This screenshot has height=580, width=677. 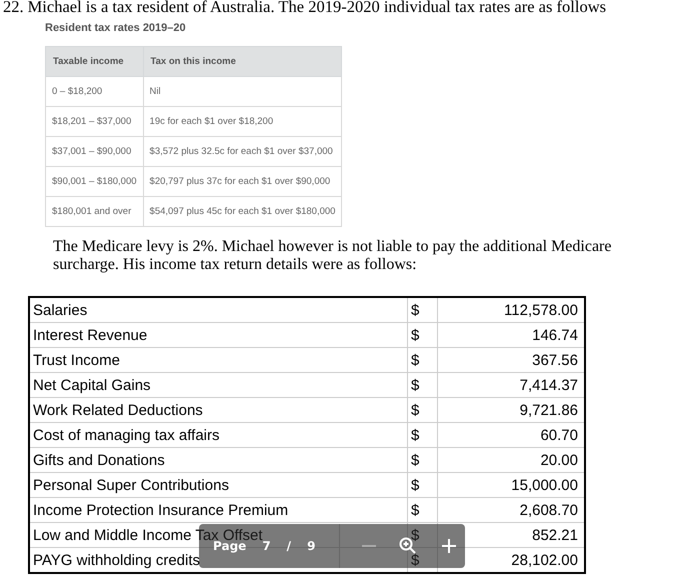 What do you see at coordinates (95, 91) in the screenshot?
I see `table-cell: 0 – $18,200` at bounding box center [95, 91].